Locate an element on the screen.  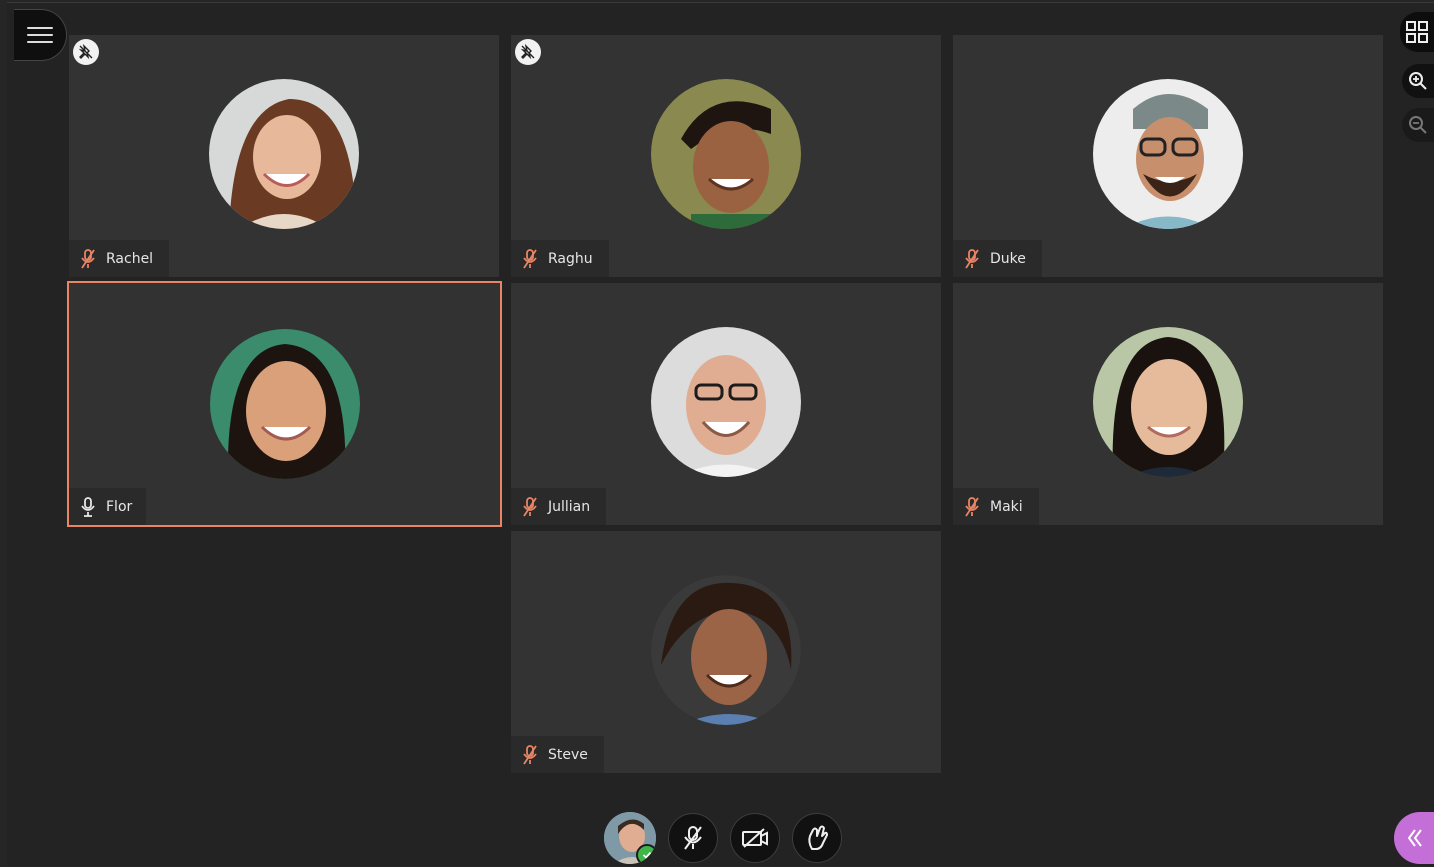
raise-hand-button is located at coordinates (817, 838).